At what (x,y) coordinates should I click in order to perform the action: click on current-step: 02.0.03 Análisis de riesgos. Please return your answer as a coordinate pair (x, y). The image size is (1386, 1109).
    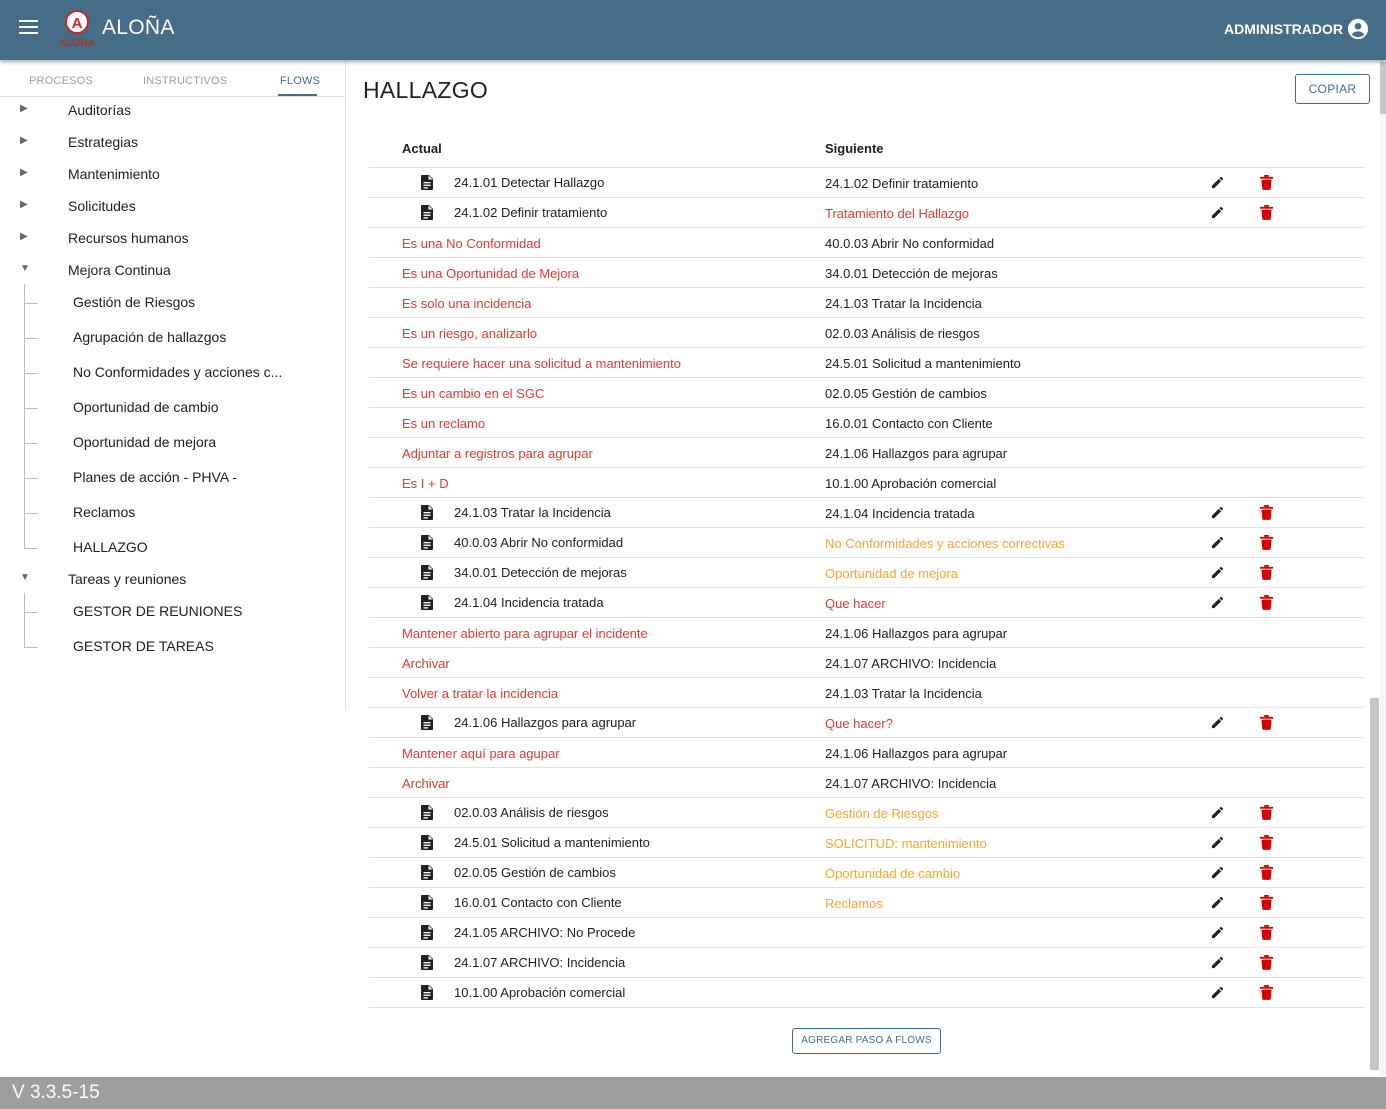
    Looking at the image, I should click on (531, 812).